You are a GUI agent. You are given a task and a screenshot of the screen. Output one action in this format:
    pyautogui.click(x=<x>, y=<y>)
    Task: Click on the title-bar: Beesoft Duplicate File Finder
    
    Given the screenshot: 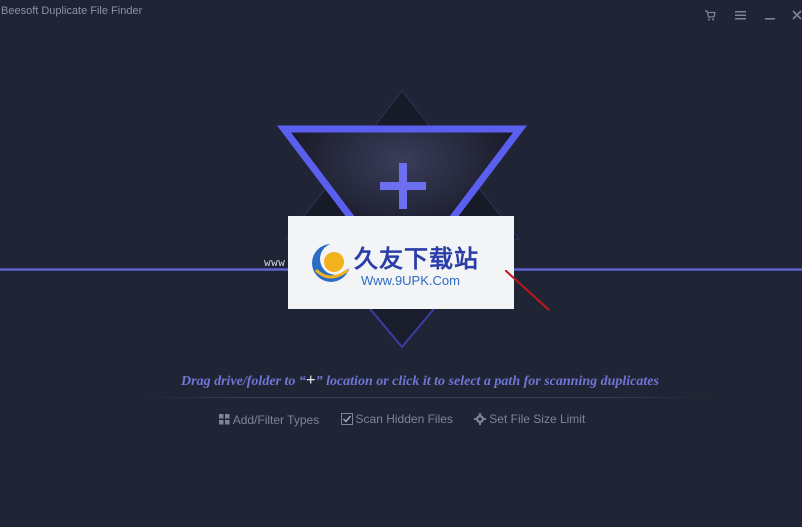 What is the action you would take?
    pyautogui.click(x=401, y=13)
    